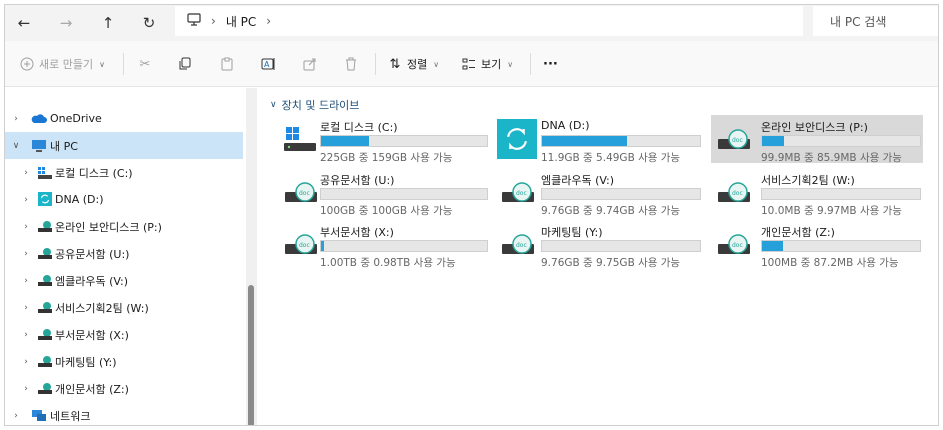 The height and width of the screenshot is (430, 943). I want to click on new-button: 새로 만들기 ∨, so click(62, 64).